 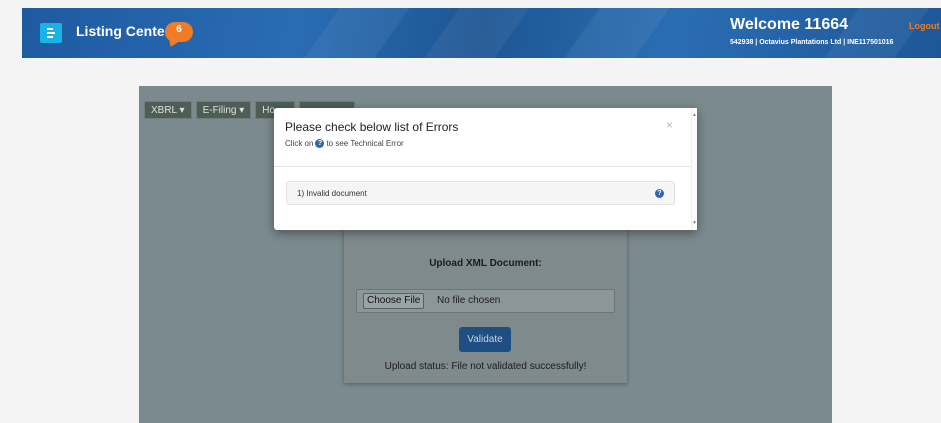 What do you see at coordinates (179, 32) in the screenshot?
I see `notification-badge: 6` at bounding box center [179, 32].